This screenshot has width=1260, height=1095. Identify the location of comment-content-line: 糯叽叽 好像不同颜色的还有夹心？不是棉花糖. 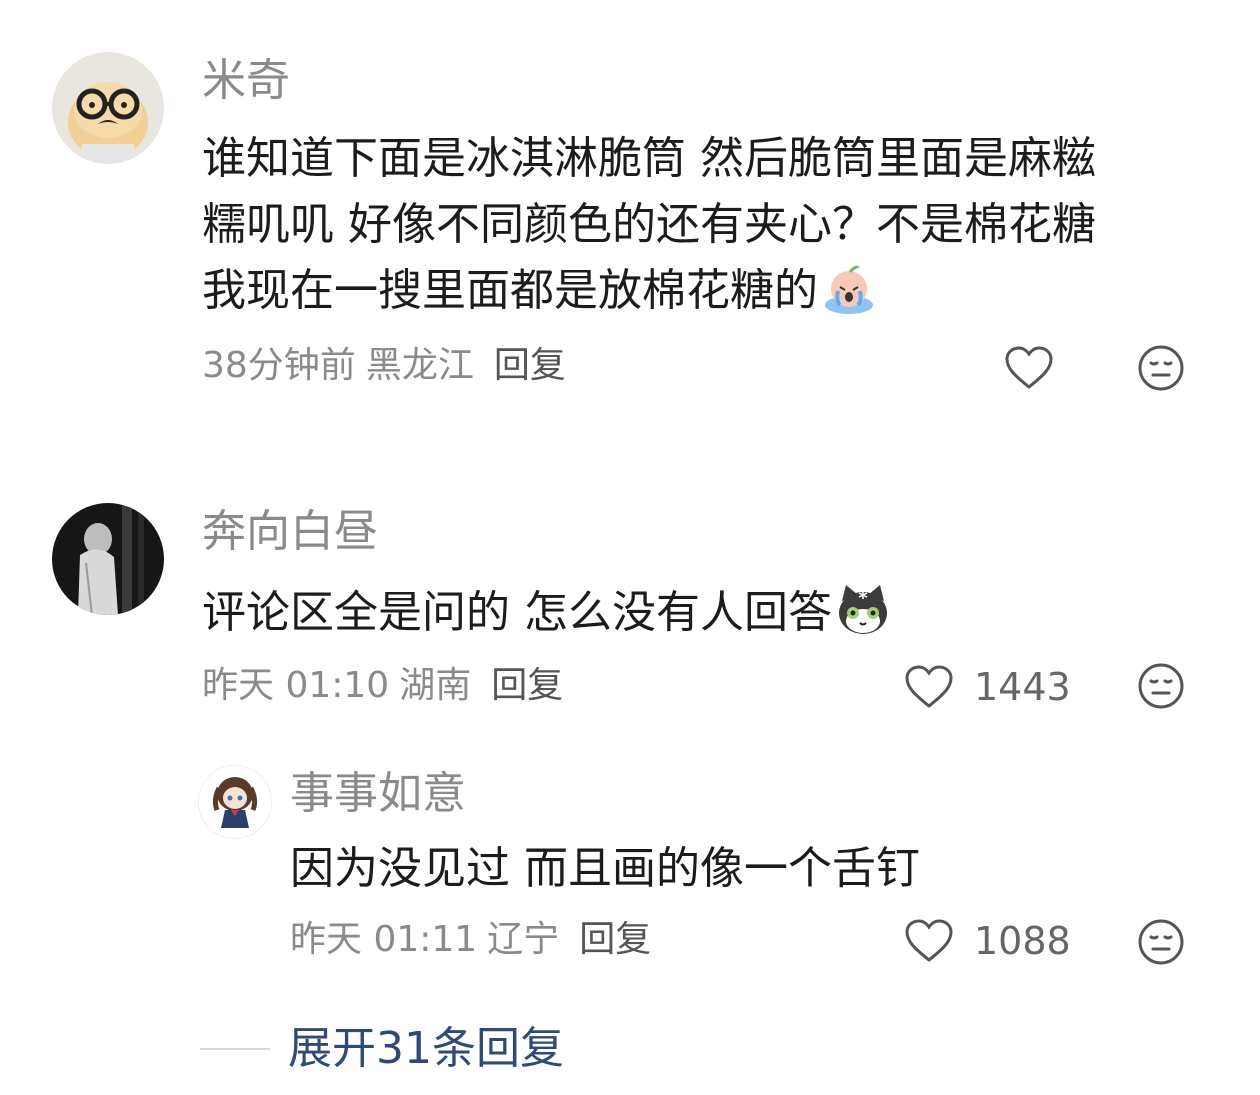
(649, 224).